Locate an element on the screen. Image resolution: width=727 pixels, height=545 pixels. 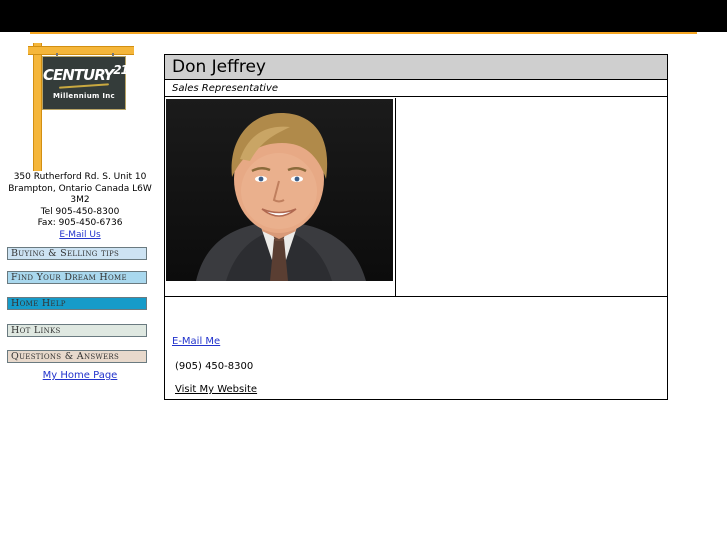
photo-cell is located at coordinates (280, 197).